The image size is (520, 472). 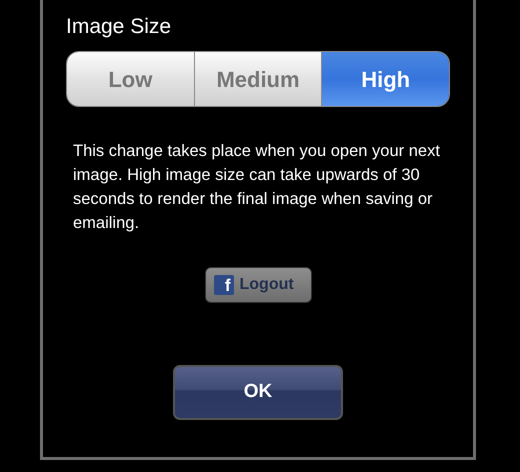 I want to click on segment-option: Low, so click(x=131, y=79).